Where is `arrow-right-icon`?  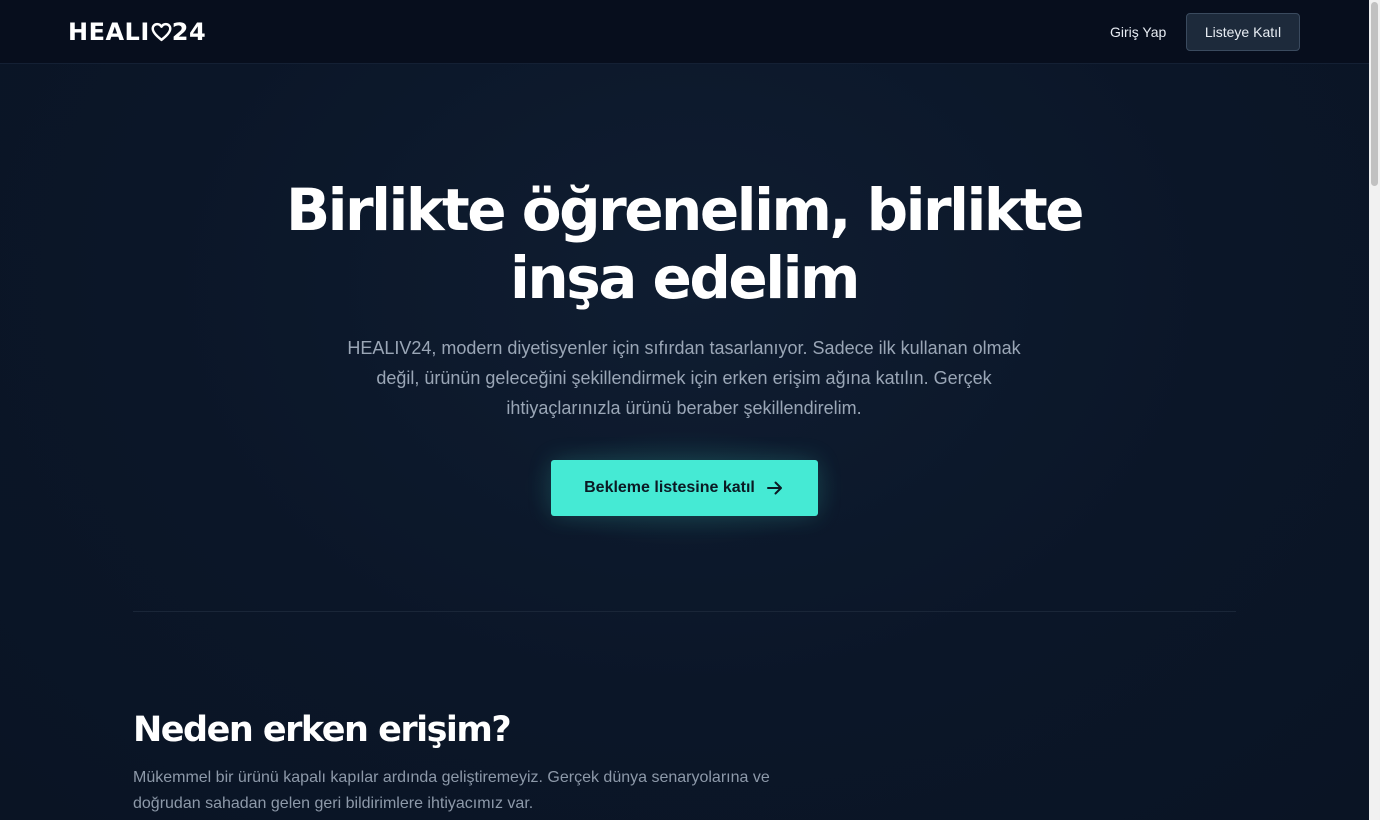
arrow-right-icon is located at coordinates (774, 488).